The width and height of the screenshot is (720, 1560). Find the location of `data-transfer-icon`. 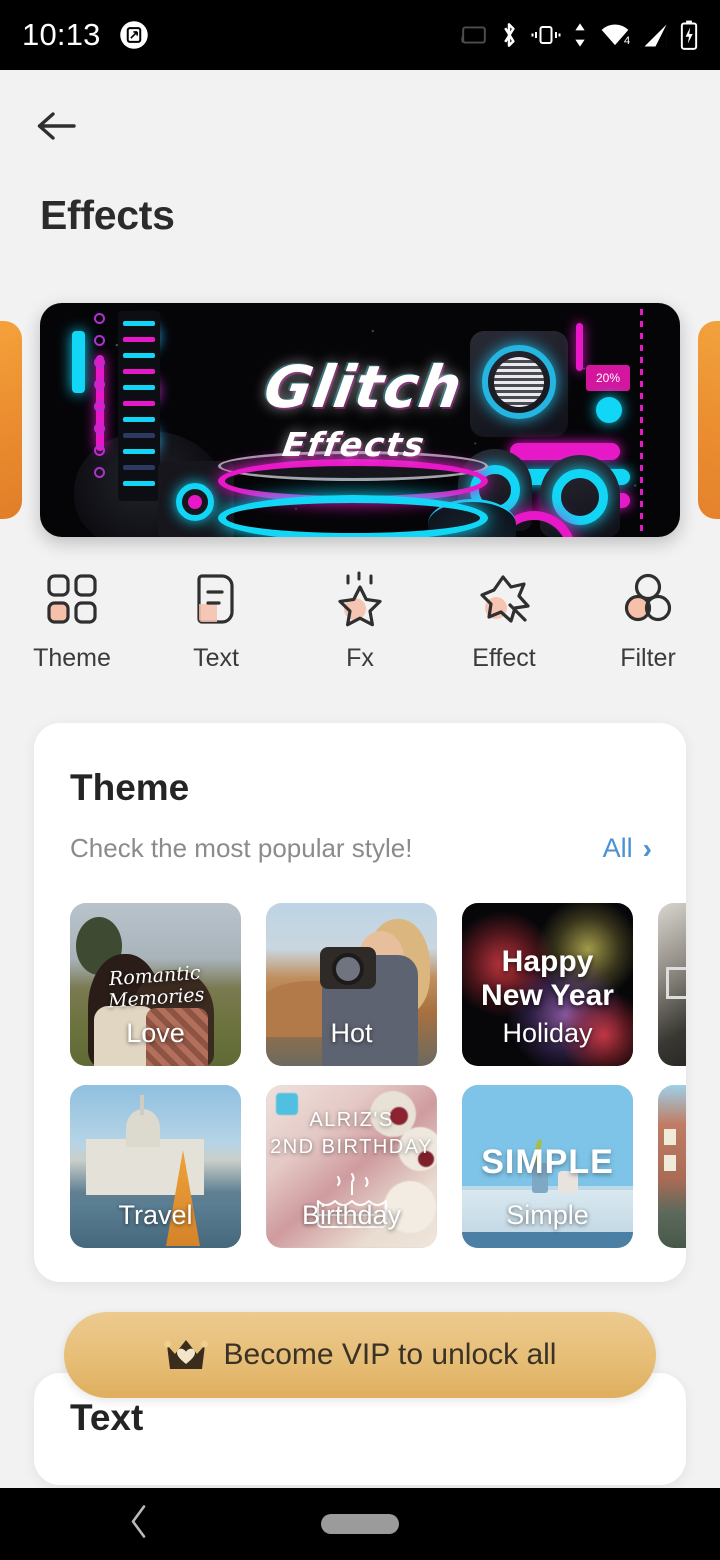

data-transfer-icon is located at coordinates (580, 35).